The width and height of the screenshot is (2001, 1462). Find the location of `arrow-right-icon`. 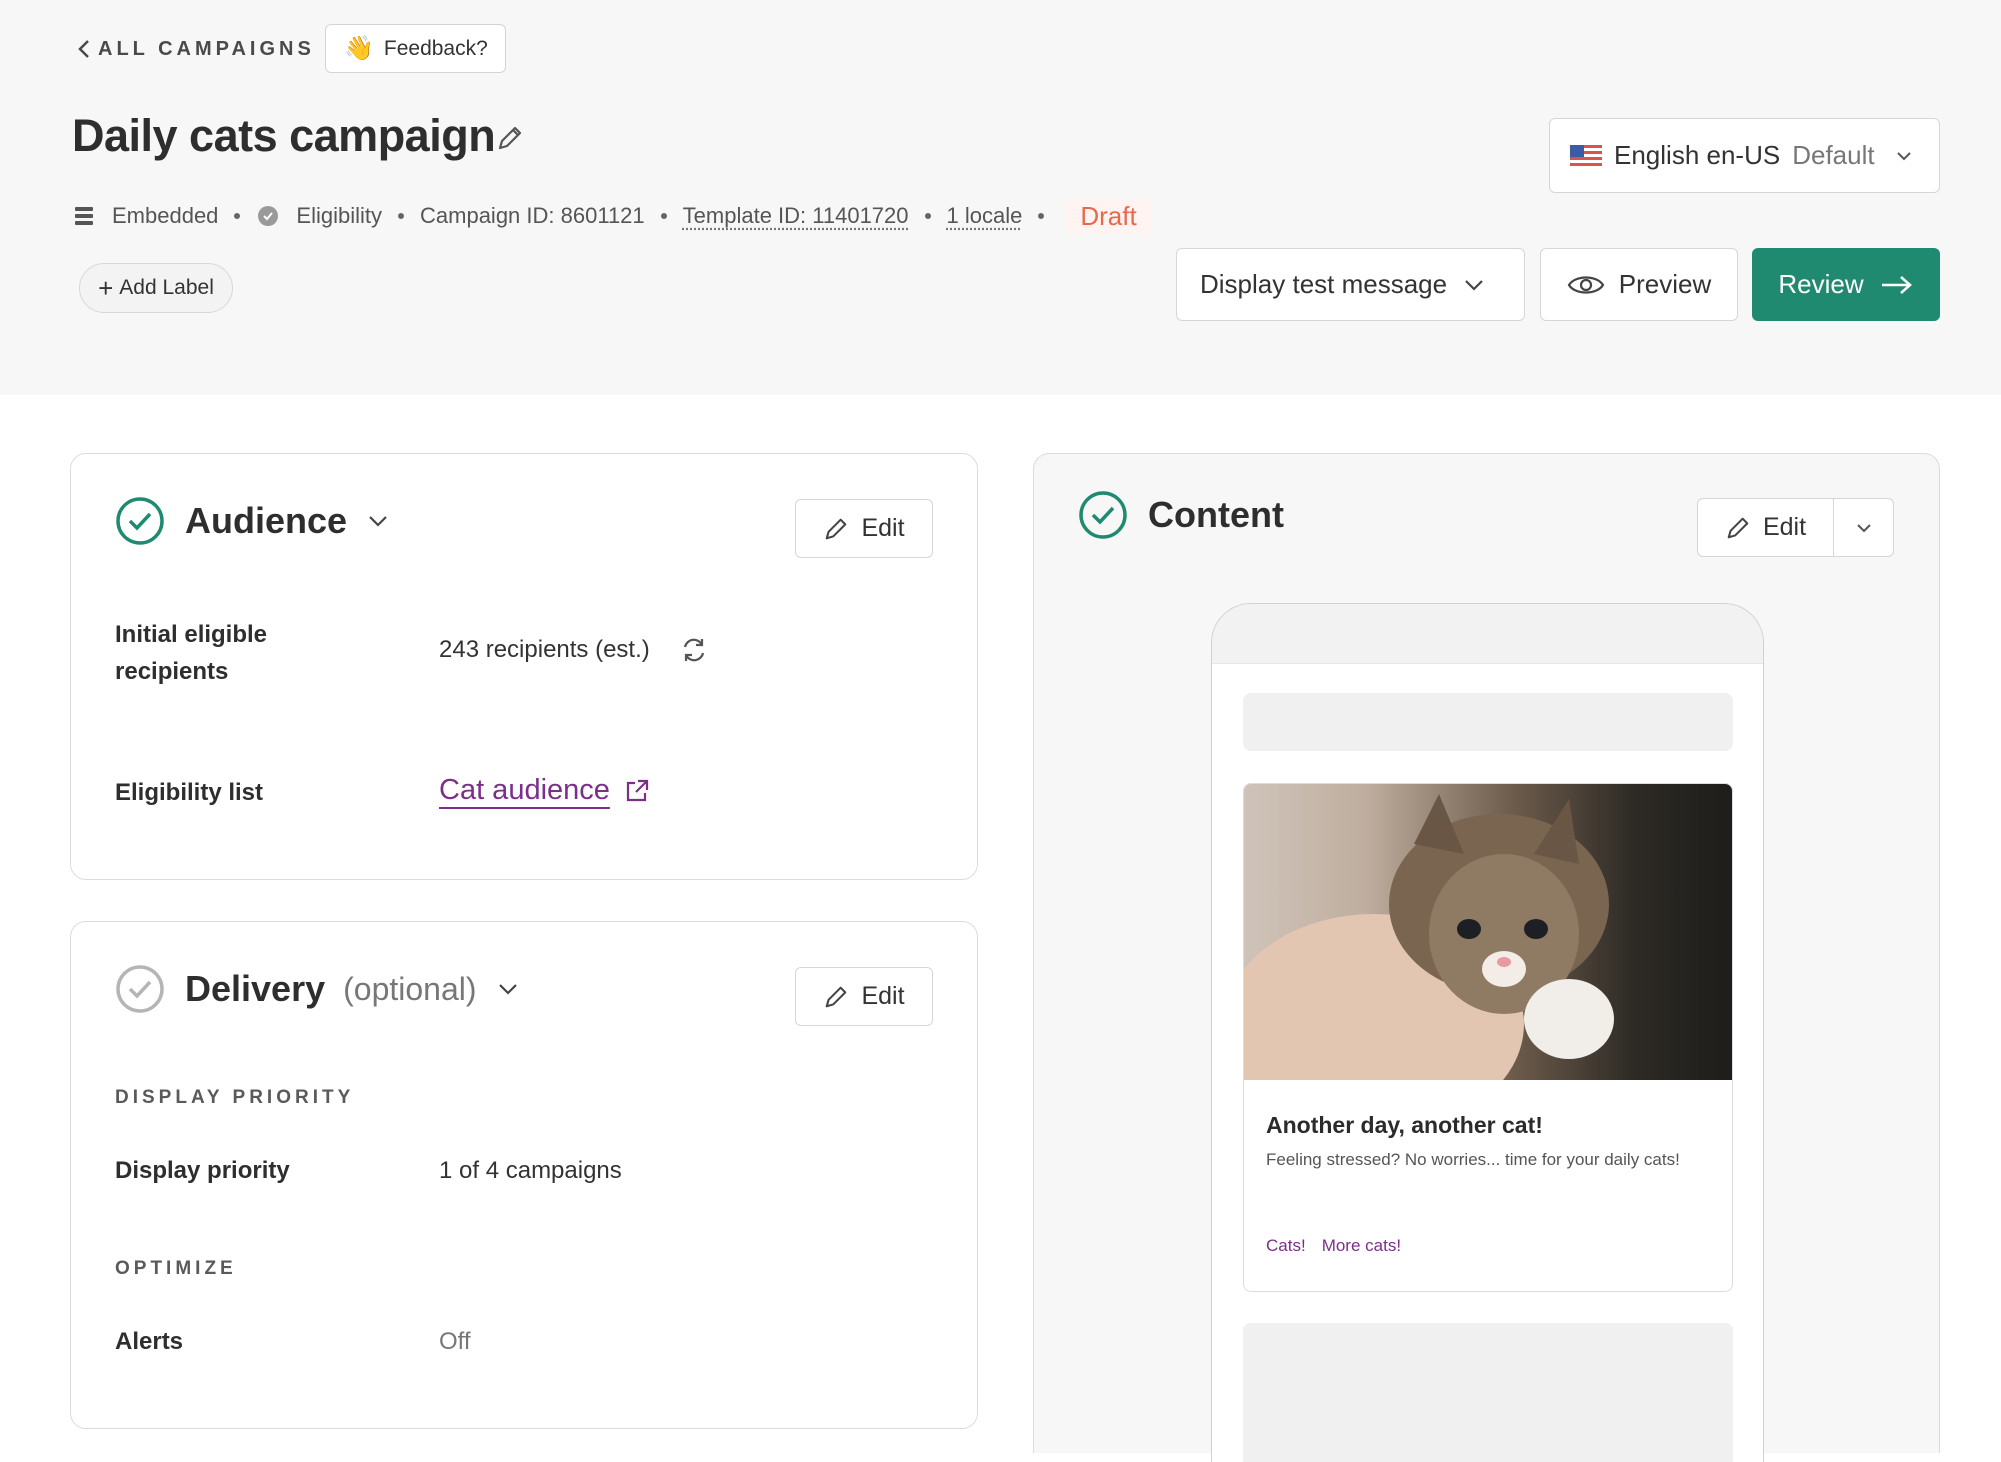

arrow-right-icon is located at coordinates (1896, 284).